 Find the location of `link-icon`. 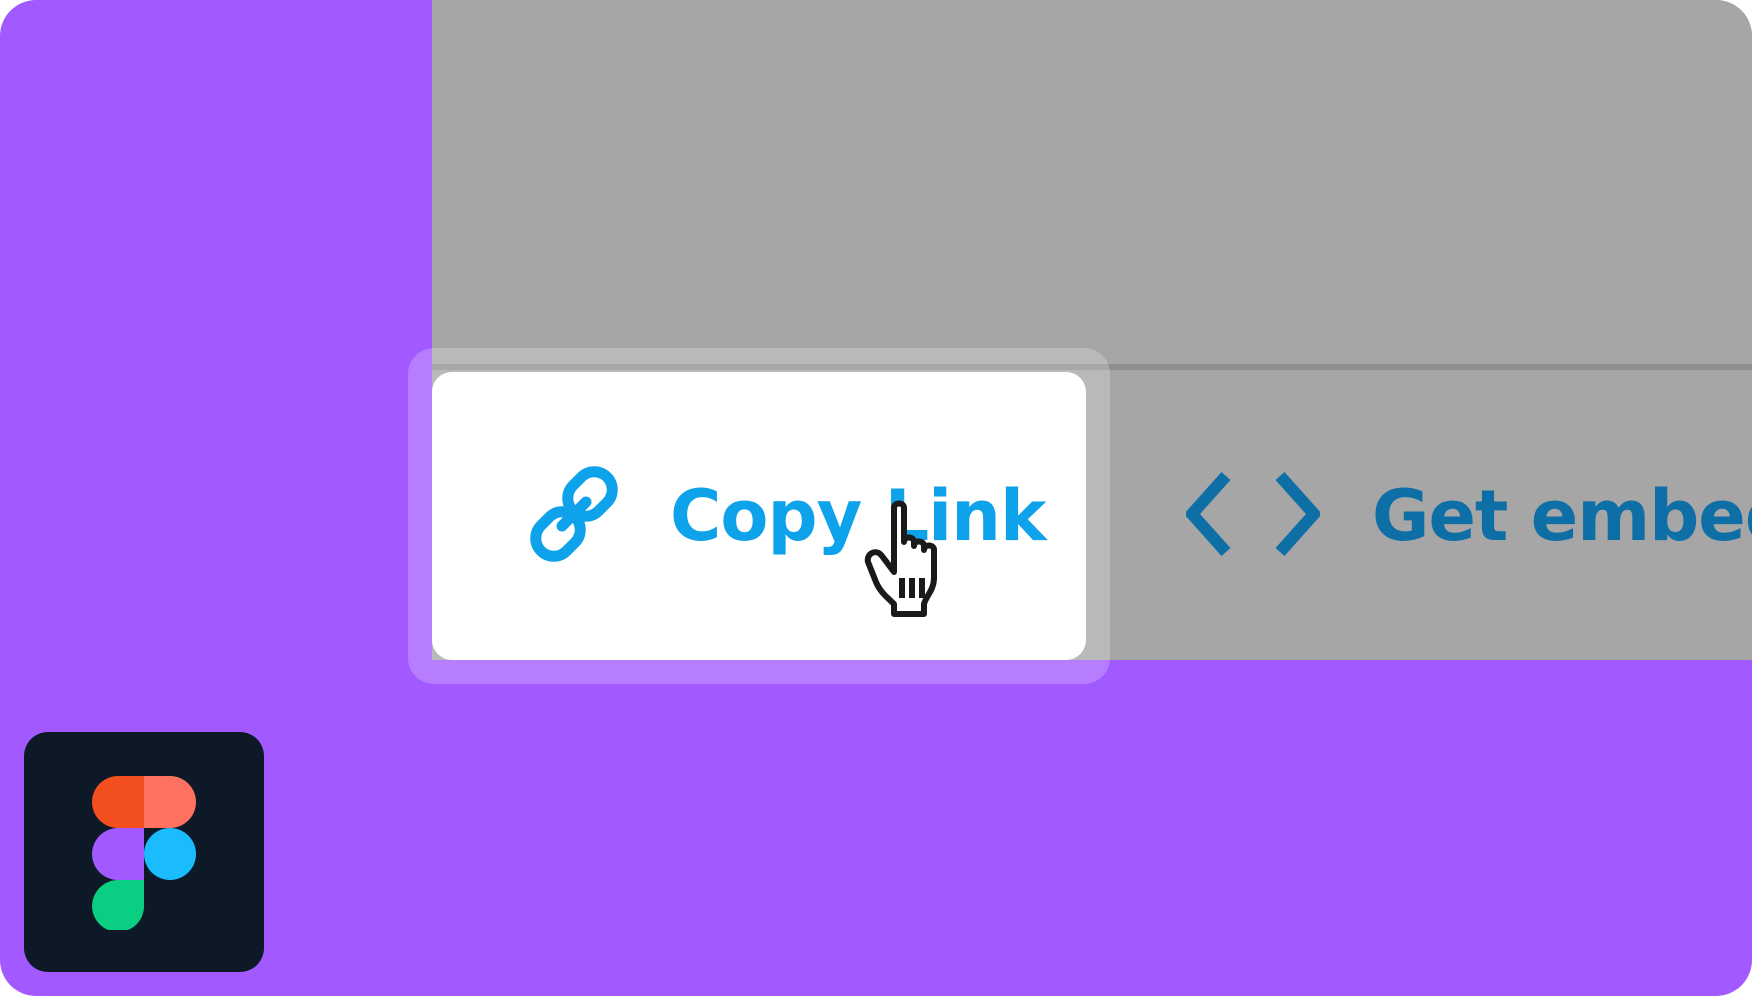

link-icon is located at coordinates (574, 514).